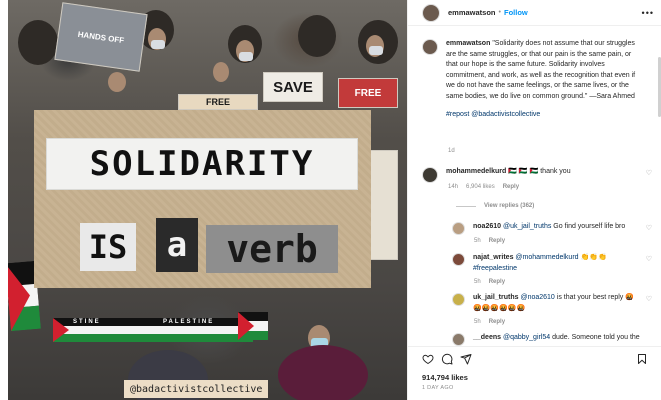 Image resolution: width=661 pixels, height=400 pixels. I want to click on image-watermark: @badactivistcollective, so click(196, 389).